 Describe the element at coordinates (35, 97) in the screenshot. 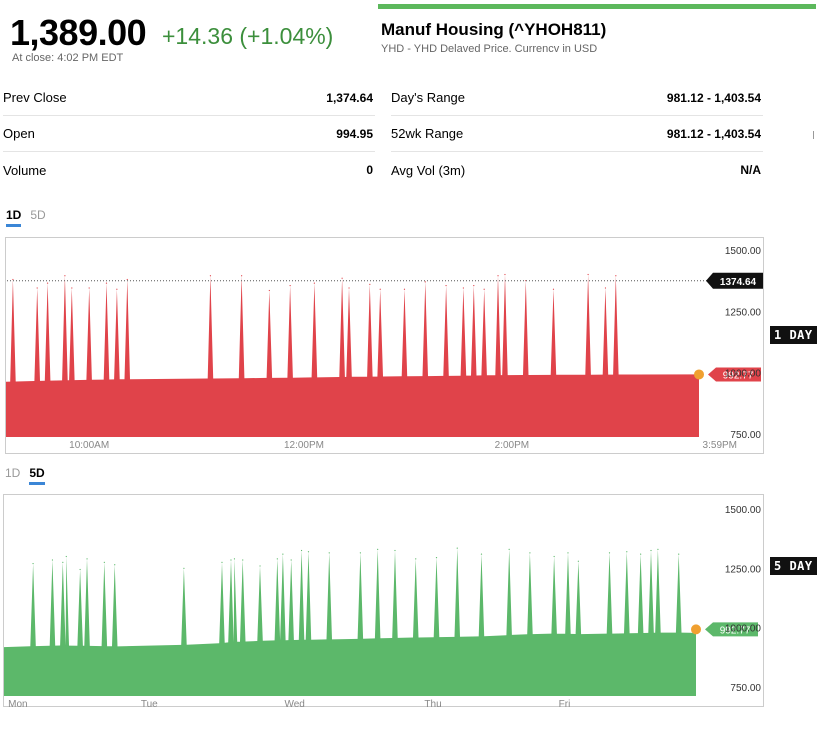

I see `stat-label: Prev Close` at that location.